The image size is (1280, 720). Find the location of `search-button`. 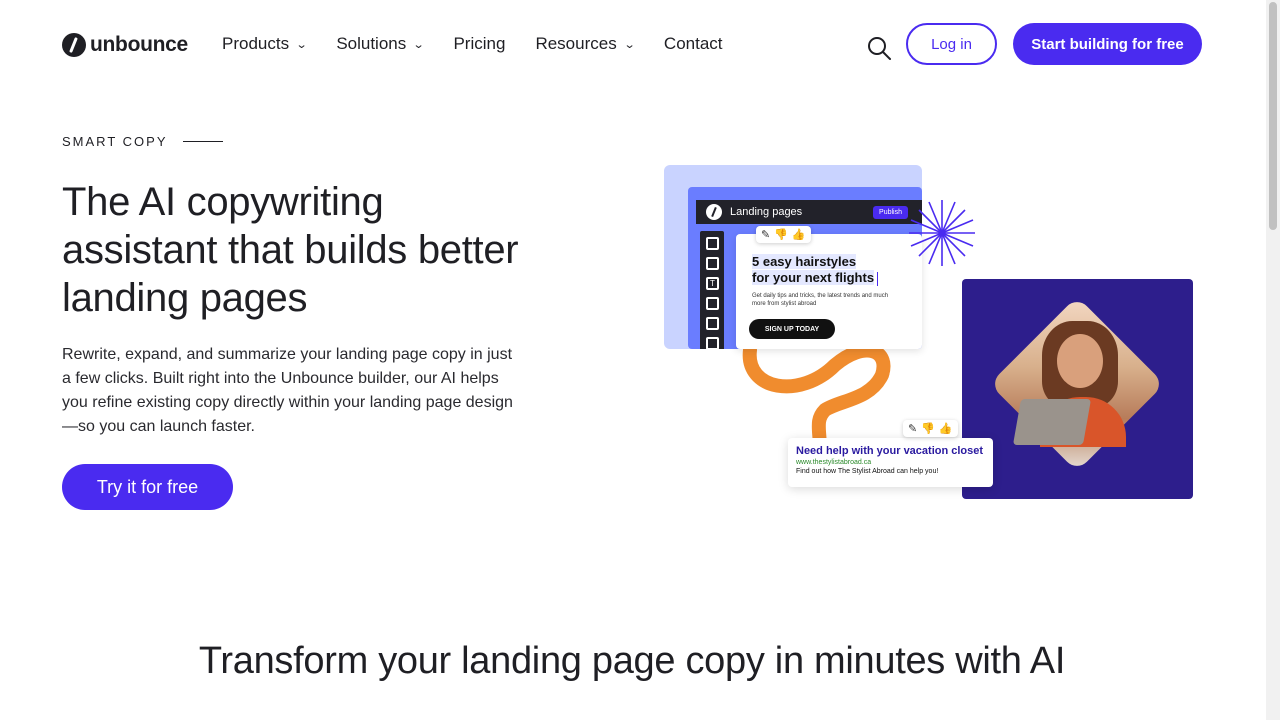

search-button is located at coordinates (879, 48).